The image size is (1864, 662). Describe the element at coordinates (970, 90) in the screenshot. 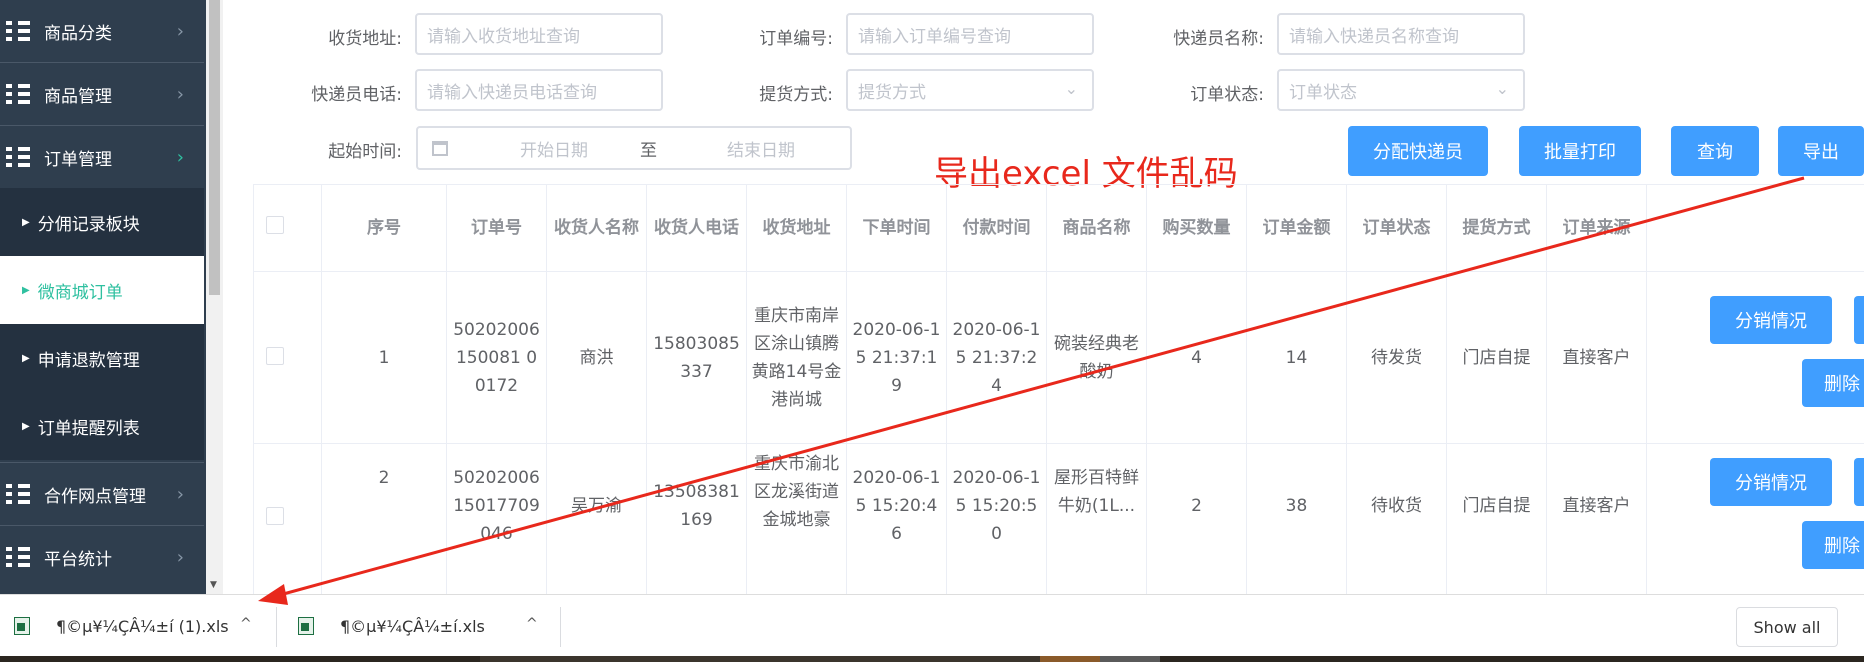

I see `pickup-select: 提货方式 ⌄` at that location.